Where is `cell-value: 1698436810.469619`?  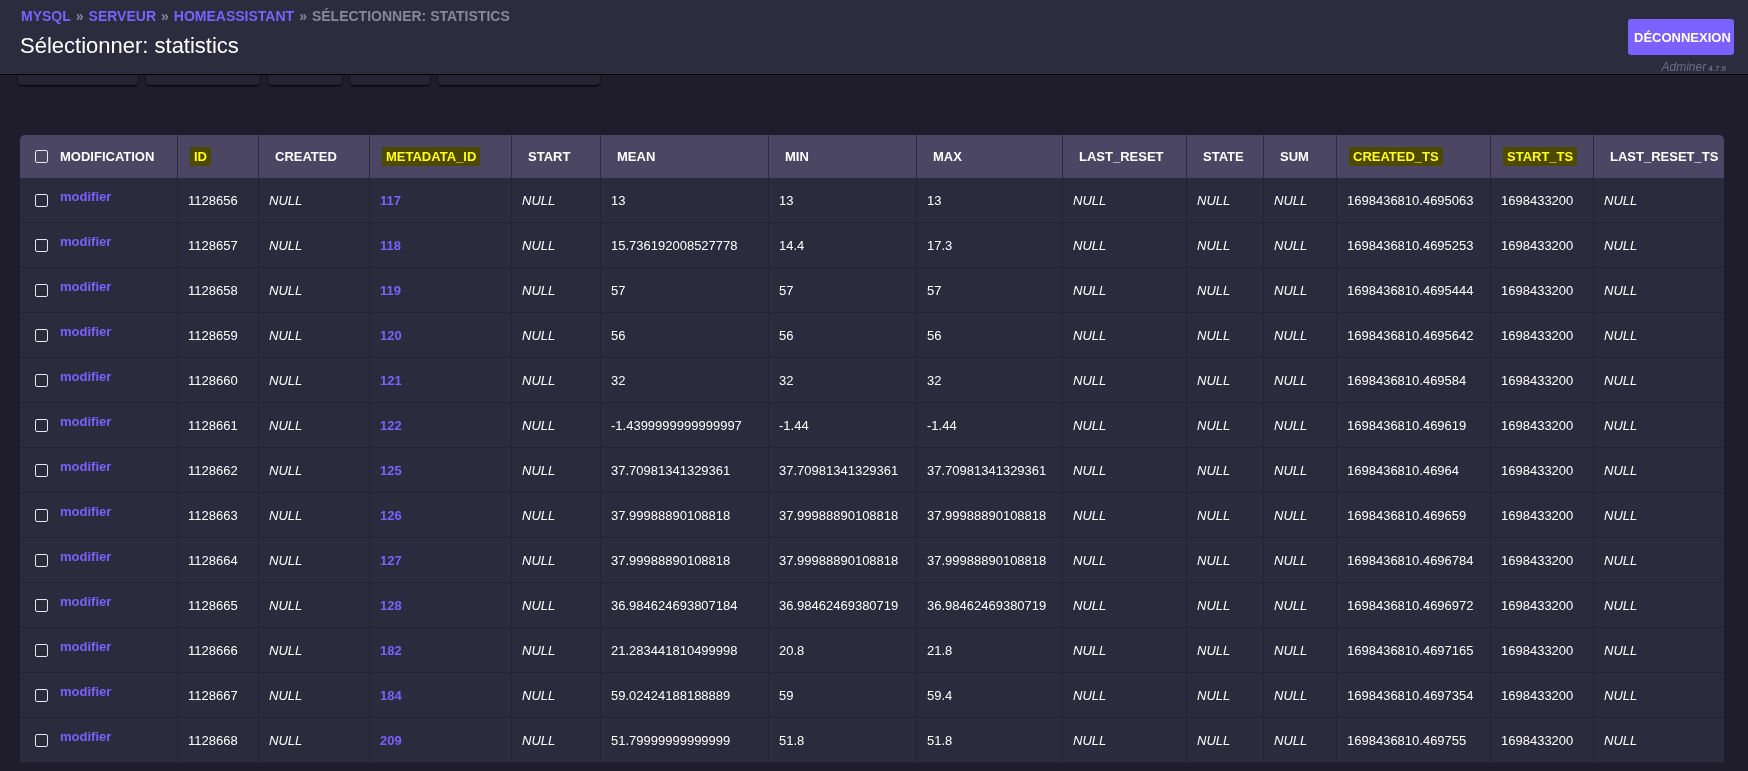
cell-value: 1698436810.469619 is located at coordinates (1407, 425).